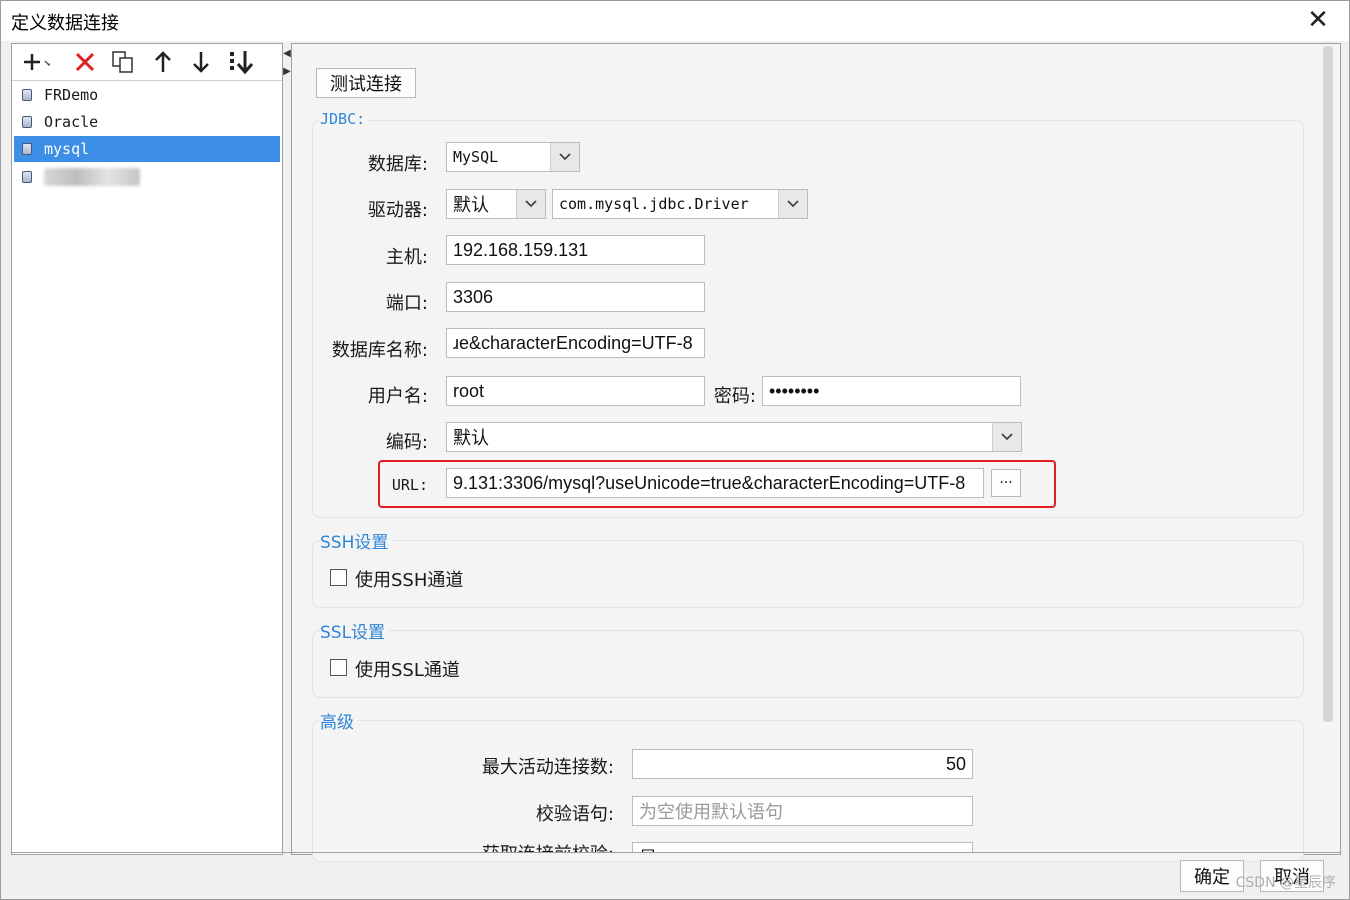 The image size is (1350, 900). Describe the element at coordinates (654, 204) in the screenshot. I see `driver-class-value: com.mysql.jdbc.Driver` at that location.